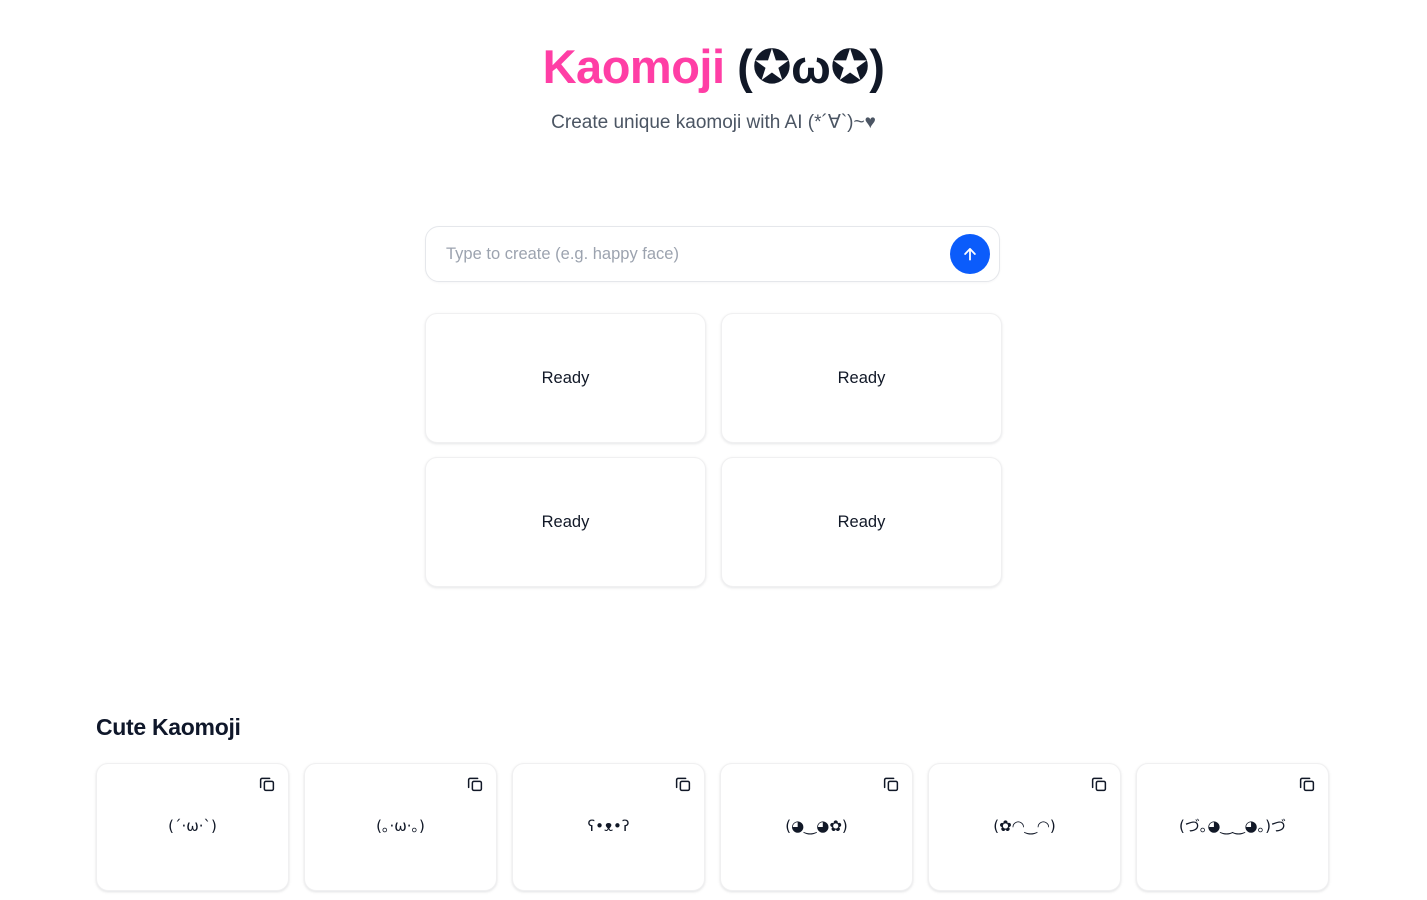 This screenshot has height=900, width=1427. I want to click on page-title: Kaomoji (✪ω✪), so click(713, 67).